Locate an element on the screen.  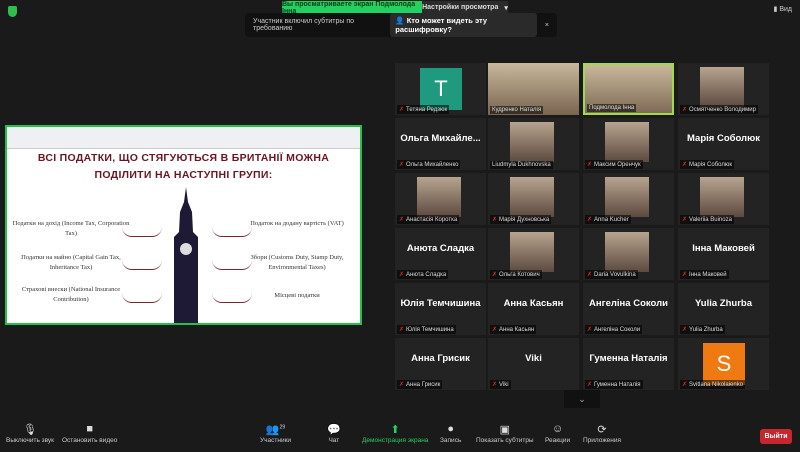
participant-display-name: Viki is located at coordinates (533, 358).